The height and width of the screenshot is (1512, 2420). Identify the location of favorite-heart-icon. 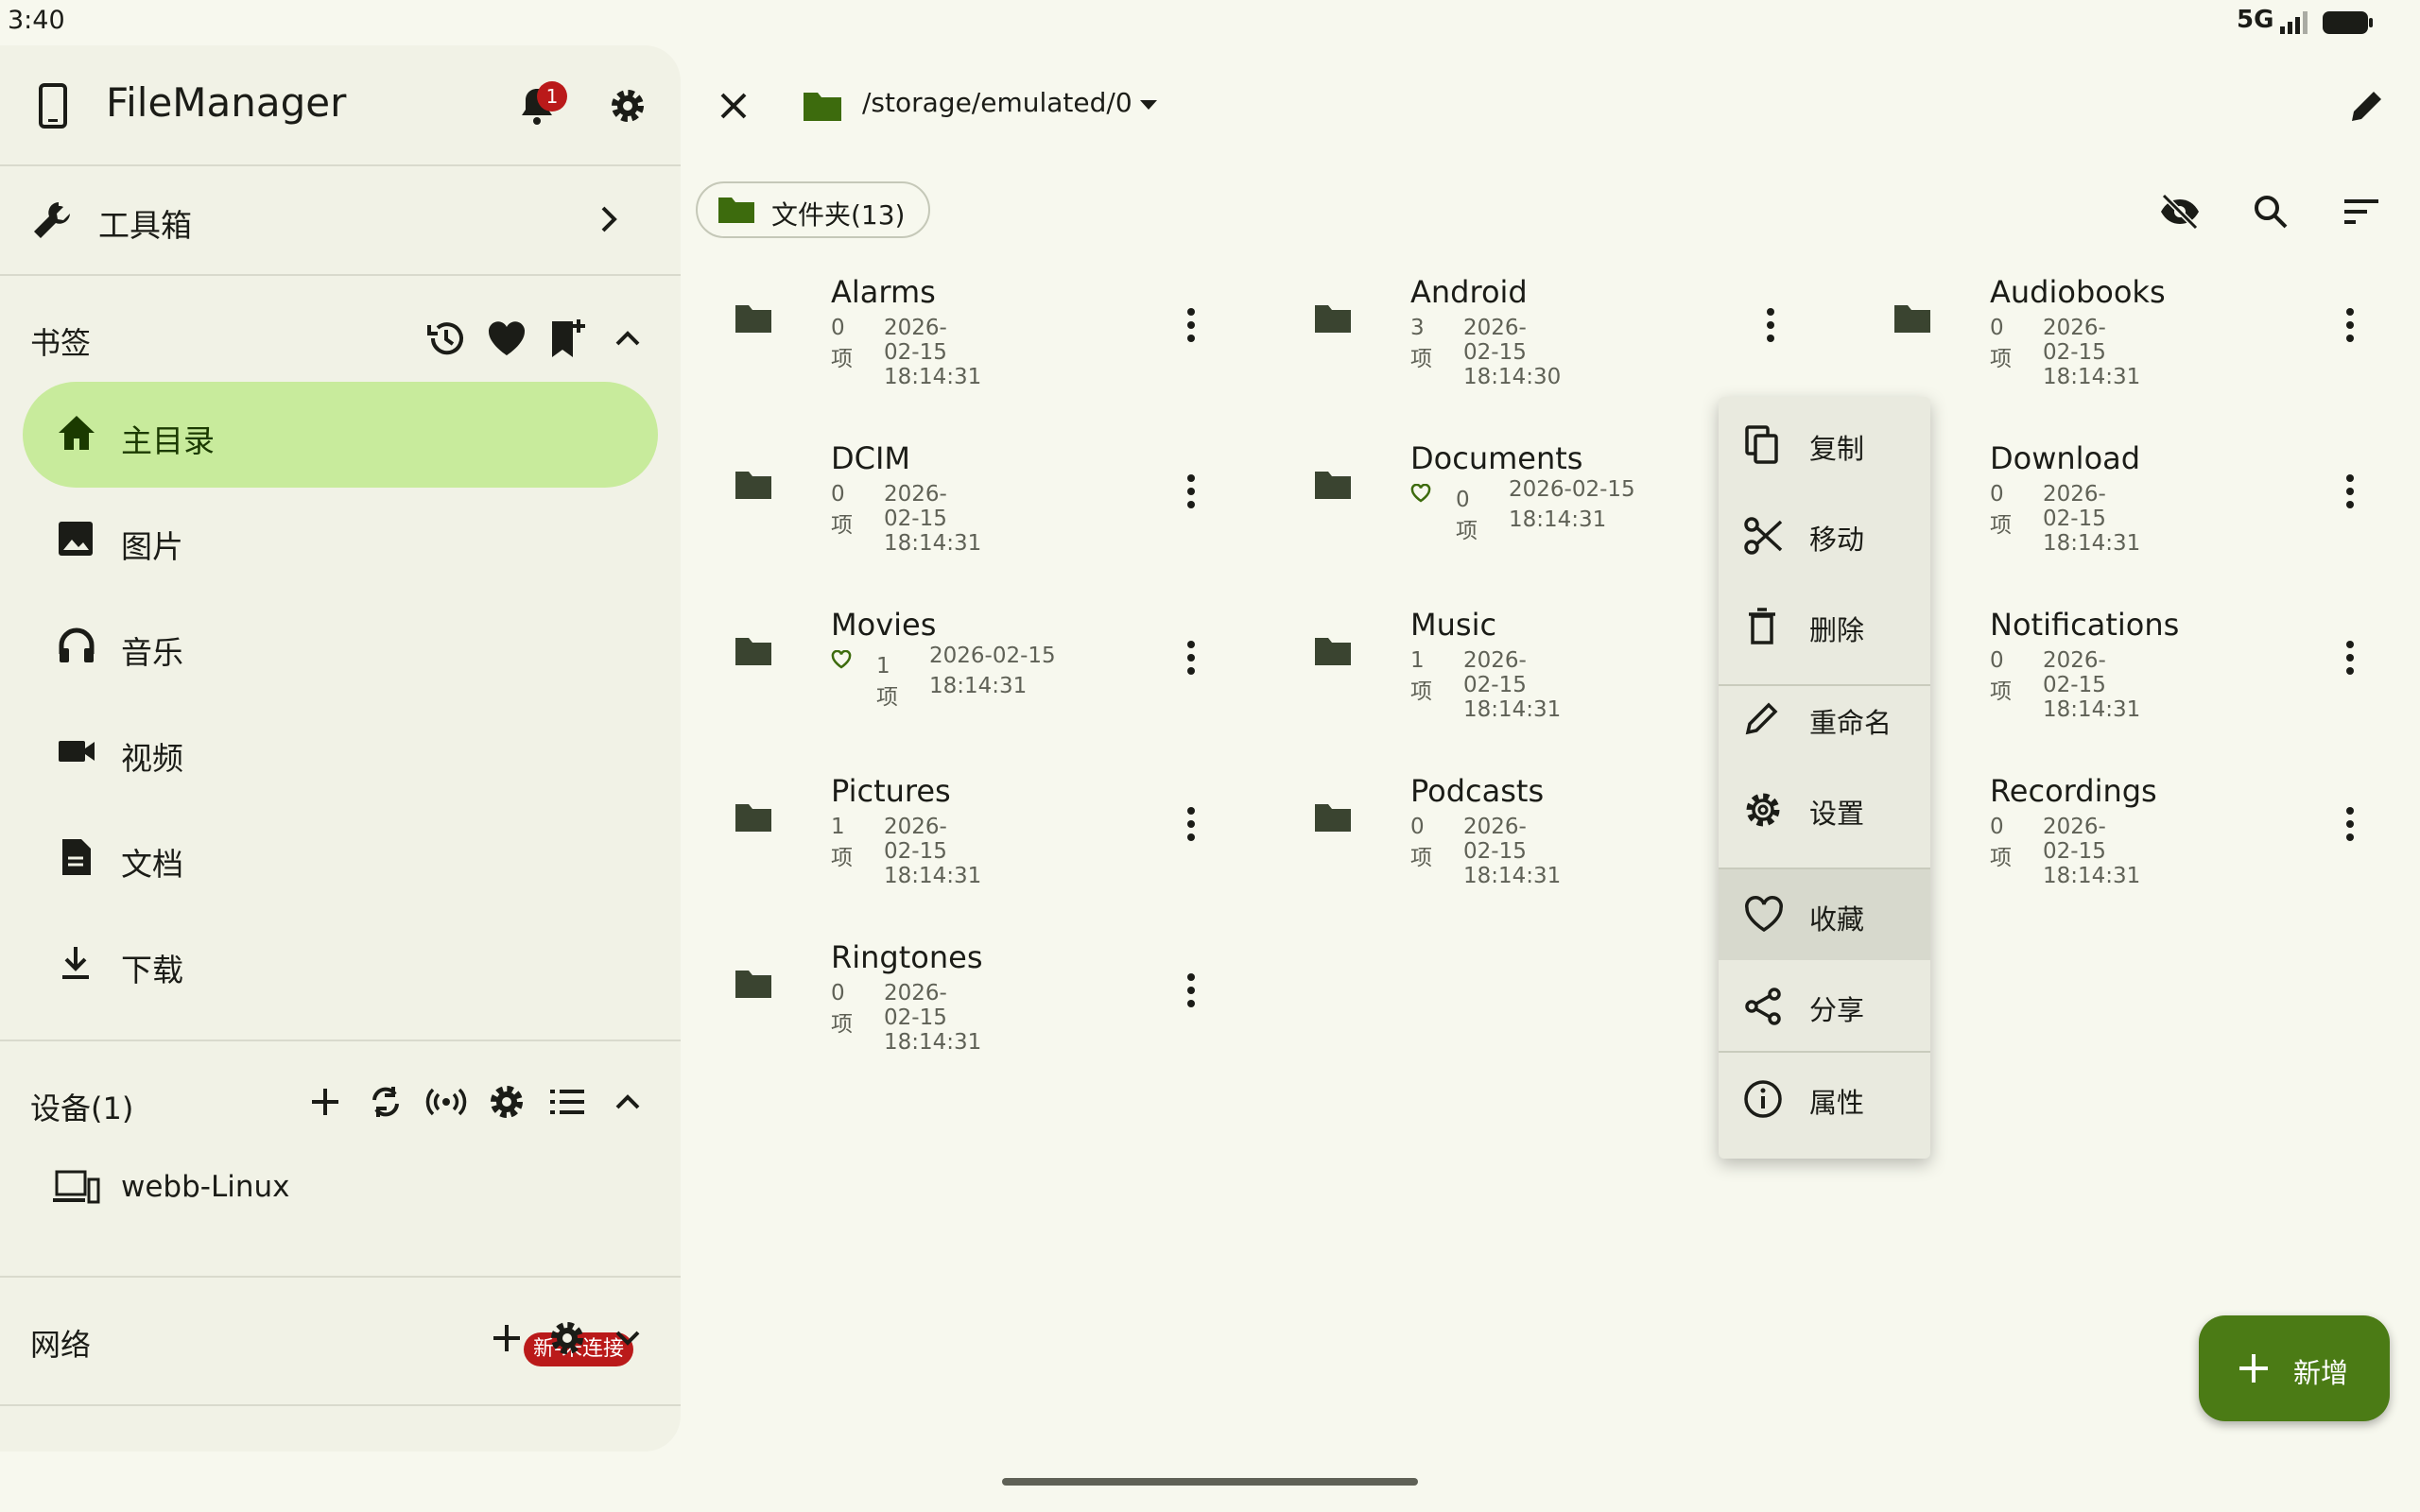
(842, 659).